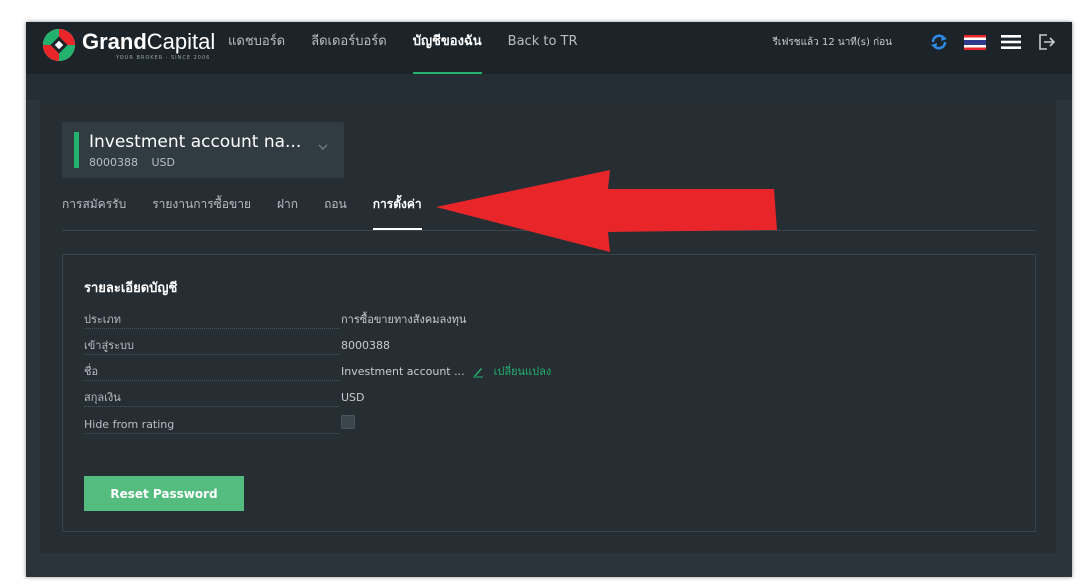  I want to click on thai-flag-icon, so click(975, 42).